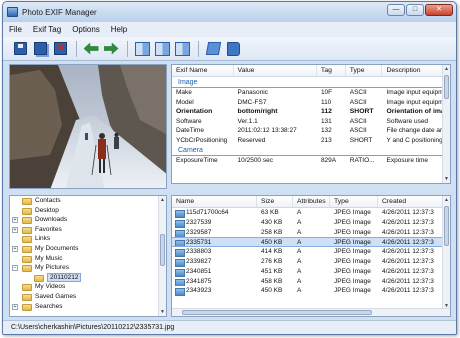 The width and height of the screenshot is (460, 338). What do you see at coordinates (439, 10) in the screenshot?
I see `close-button: ✕` at bounding box center [439, 10].